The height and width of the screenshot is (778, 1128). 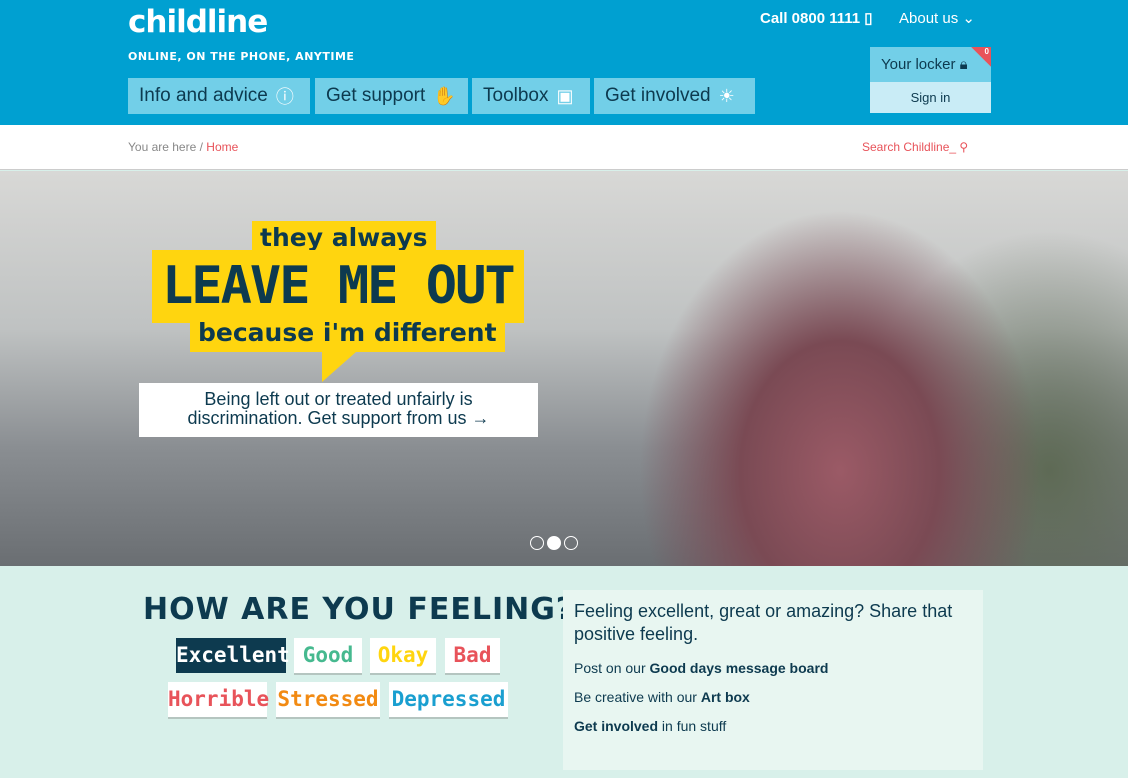 I want to click on phone-icon: ▯, so click(x=868, y=18).